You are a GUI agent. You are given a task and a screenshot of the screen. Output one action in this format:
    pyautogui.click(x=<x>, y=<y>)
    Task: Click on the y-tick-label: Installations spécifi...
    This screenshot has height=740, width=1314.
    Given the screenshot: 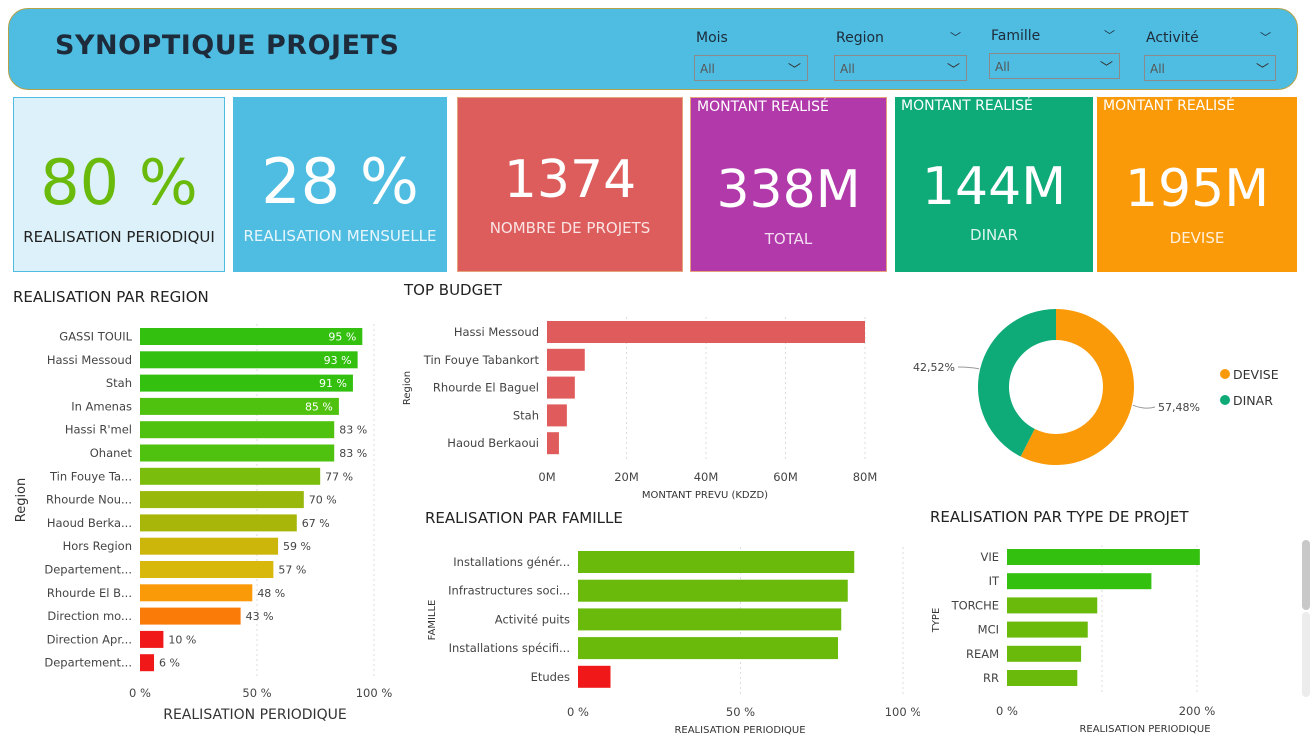 What is the action you would take?
    pyautogui.click(x=509, y=648)
    